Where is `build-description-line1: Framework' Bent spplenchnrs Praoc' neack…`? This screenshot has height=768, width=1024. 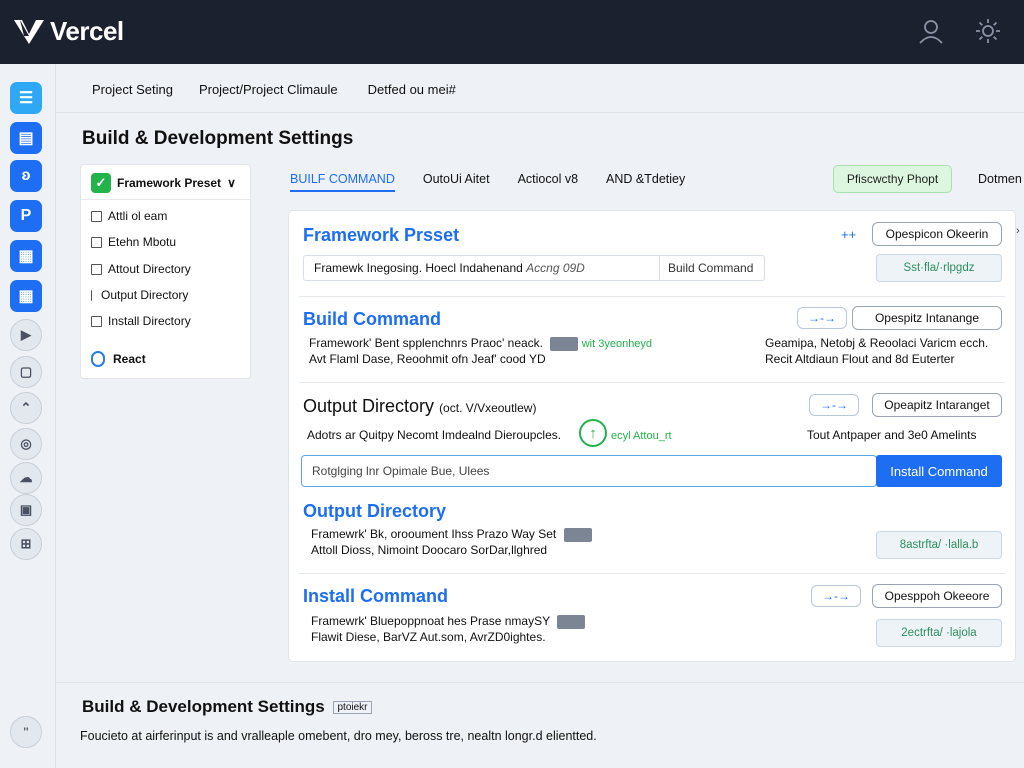
build-description-line1: Framework' Bent spplenchnrs Praoc' neack… is located at coordinates (480, 344).